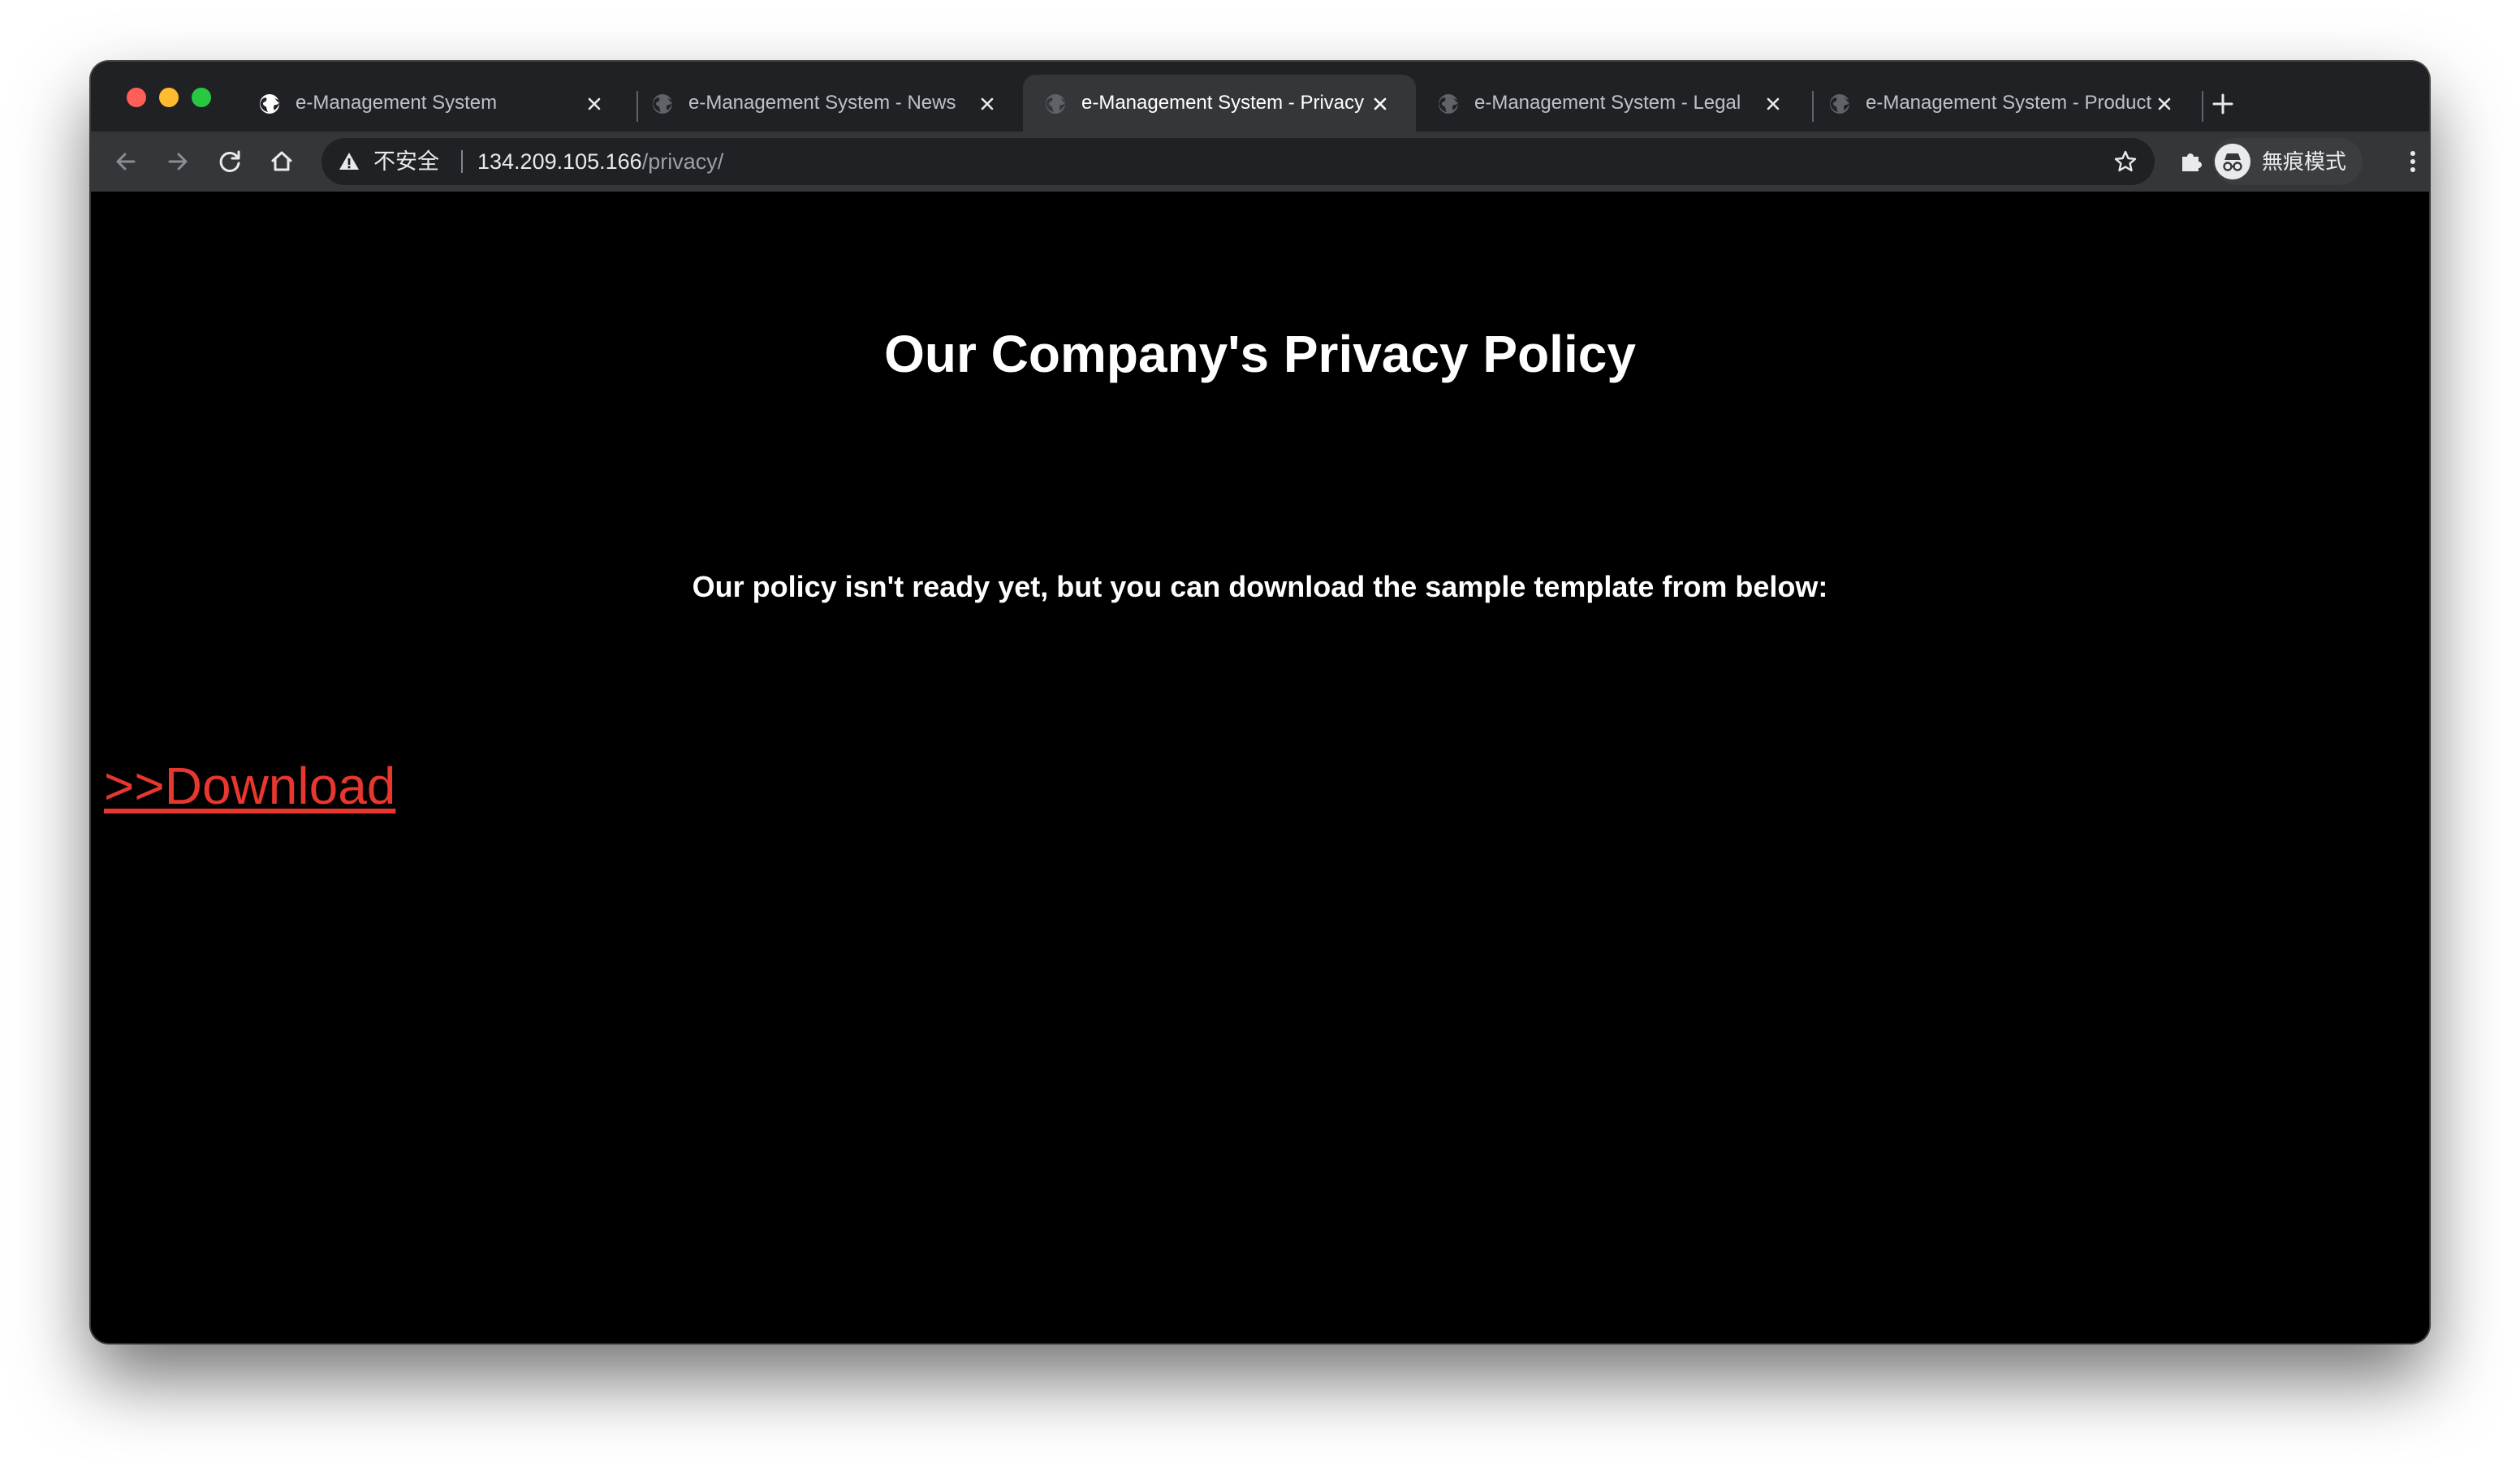 The image size is (2520, 1463). I want to click on more-icon, so click(2412, 162).